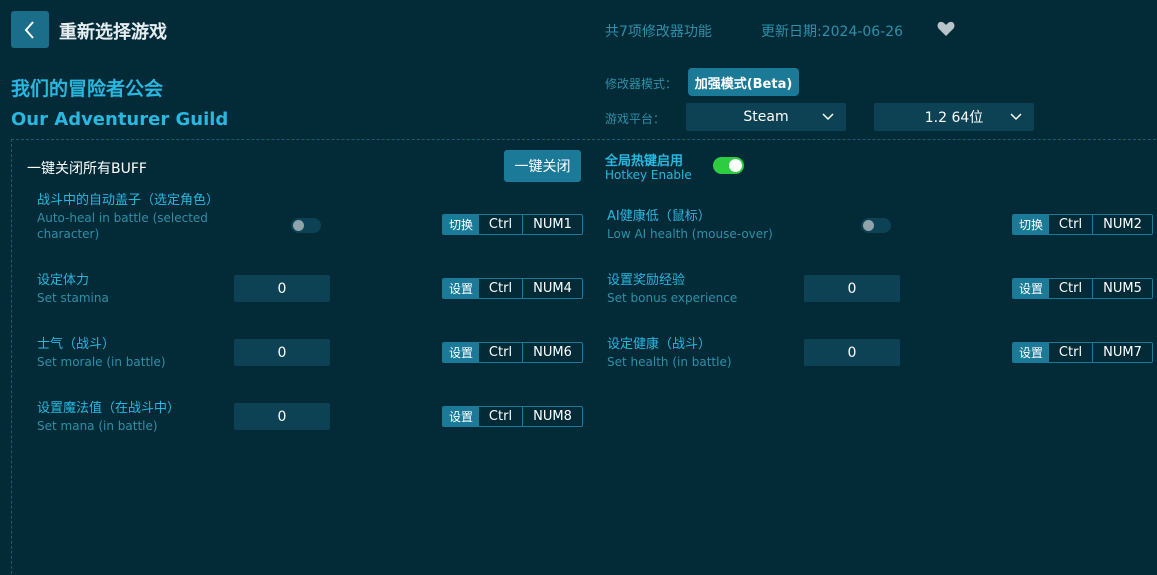 The height and width of the screenshot is (575, 1157). What do you see at coordinates (127, 353) in the screenshot?
I see `option-morale-label: 士气（战斗） Set morale (in battle)` at bounding box center [127, 353].